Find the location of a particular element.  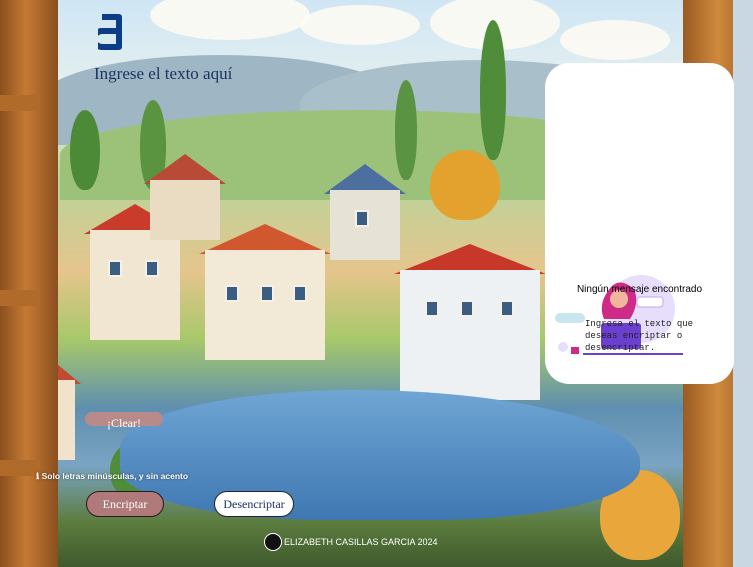

decrypt-button: Desencriptar is located at coordinates (254, 504).